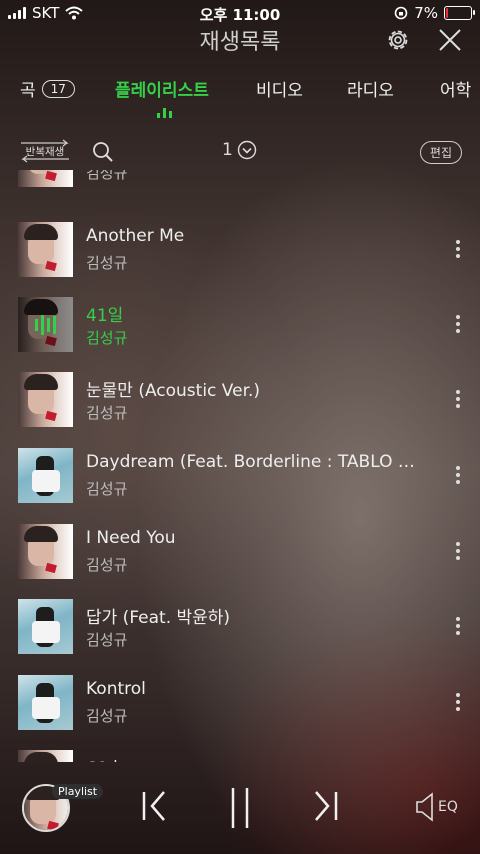 The width and height of the screenshot is (480, 854). Describe the element at coordinates (240, 95) in the screenshot. I see `category-tabs: 곡 17 플레이리스트 비디오 라디오 어학` at that location.